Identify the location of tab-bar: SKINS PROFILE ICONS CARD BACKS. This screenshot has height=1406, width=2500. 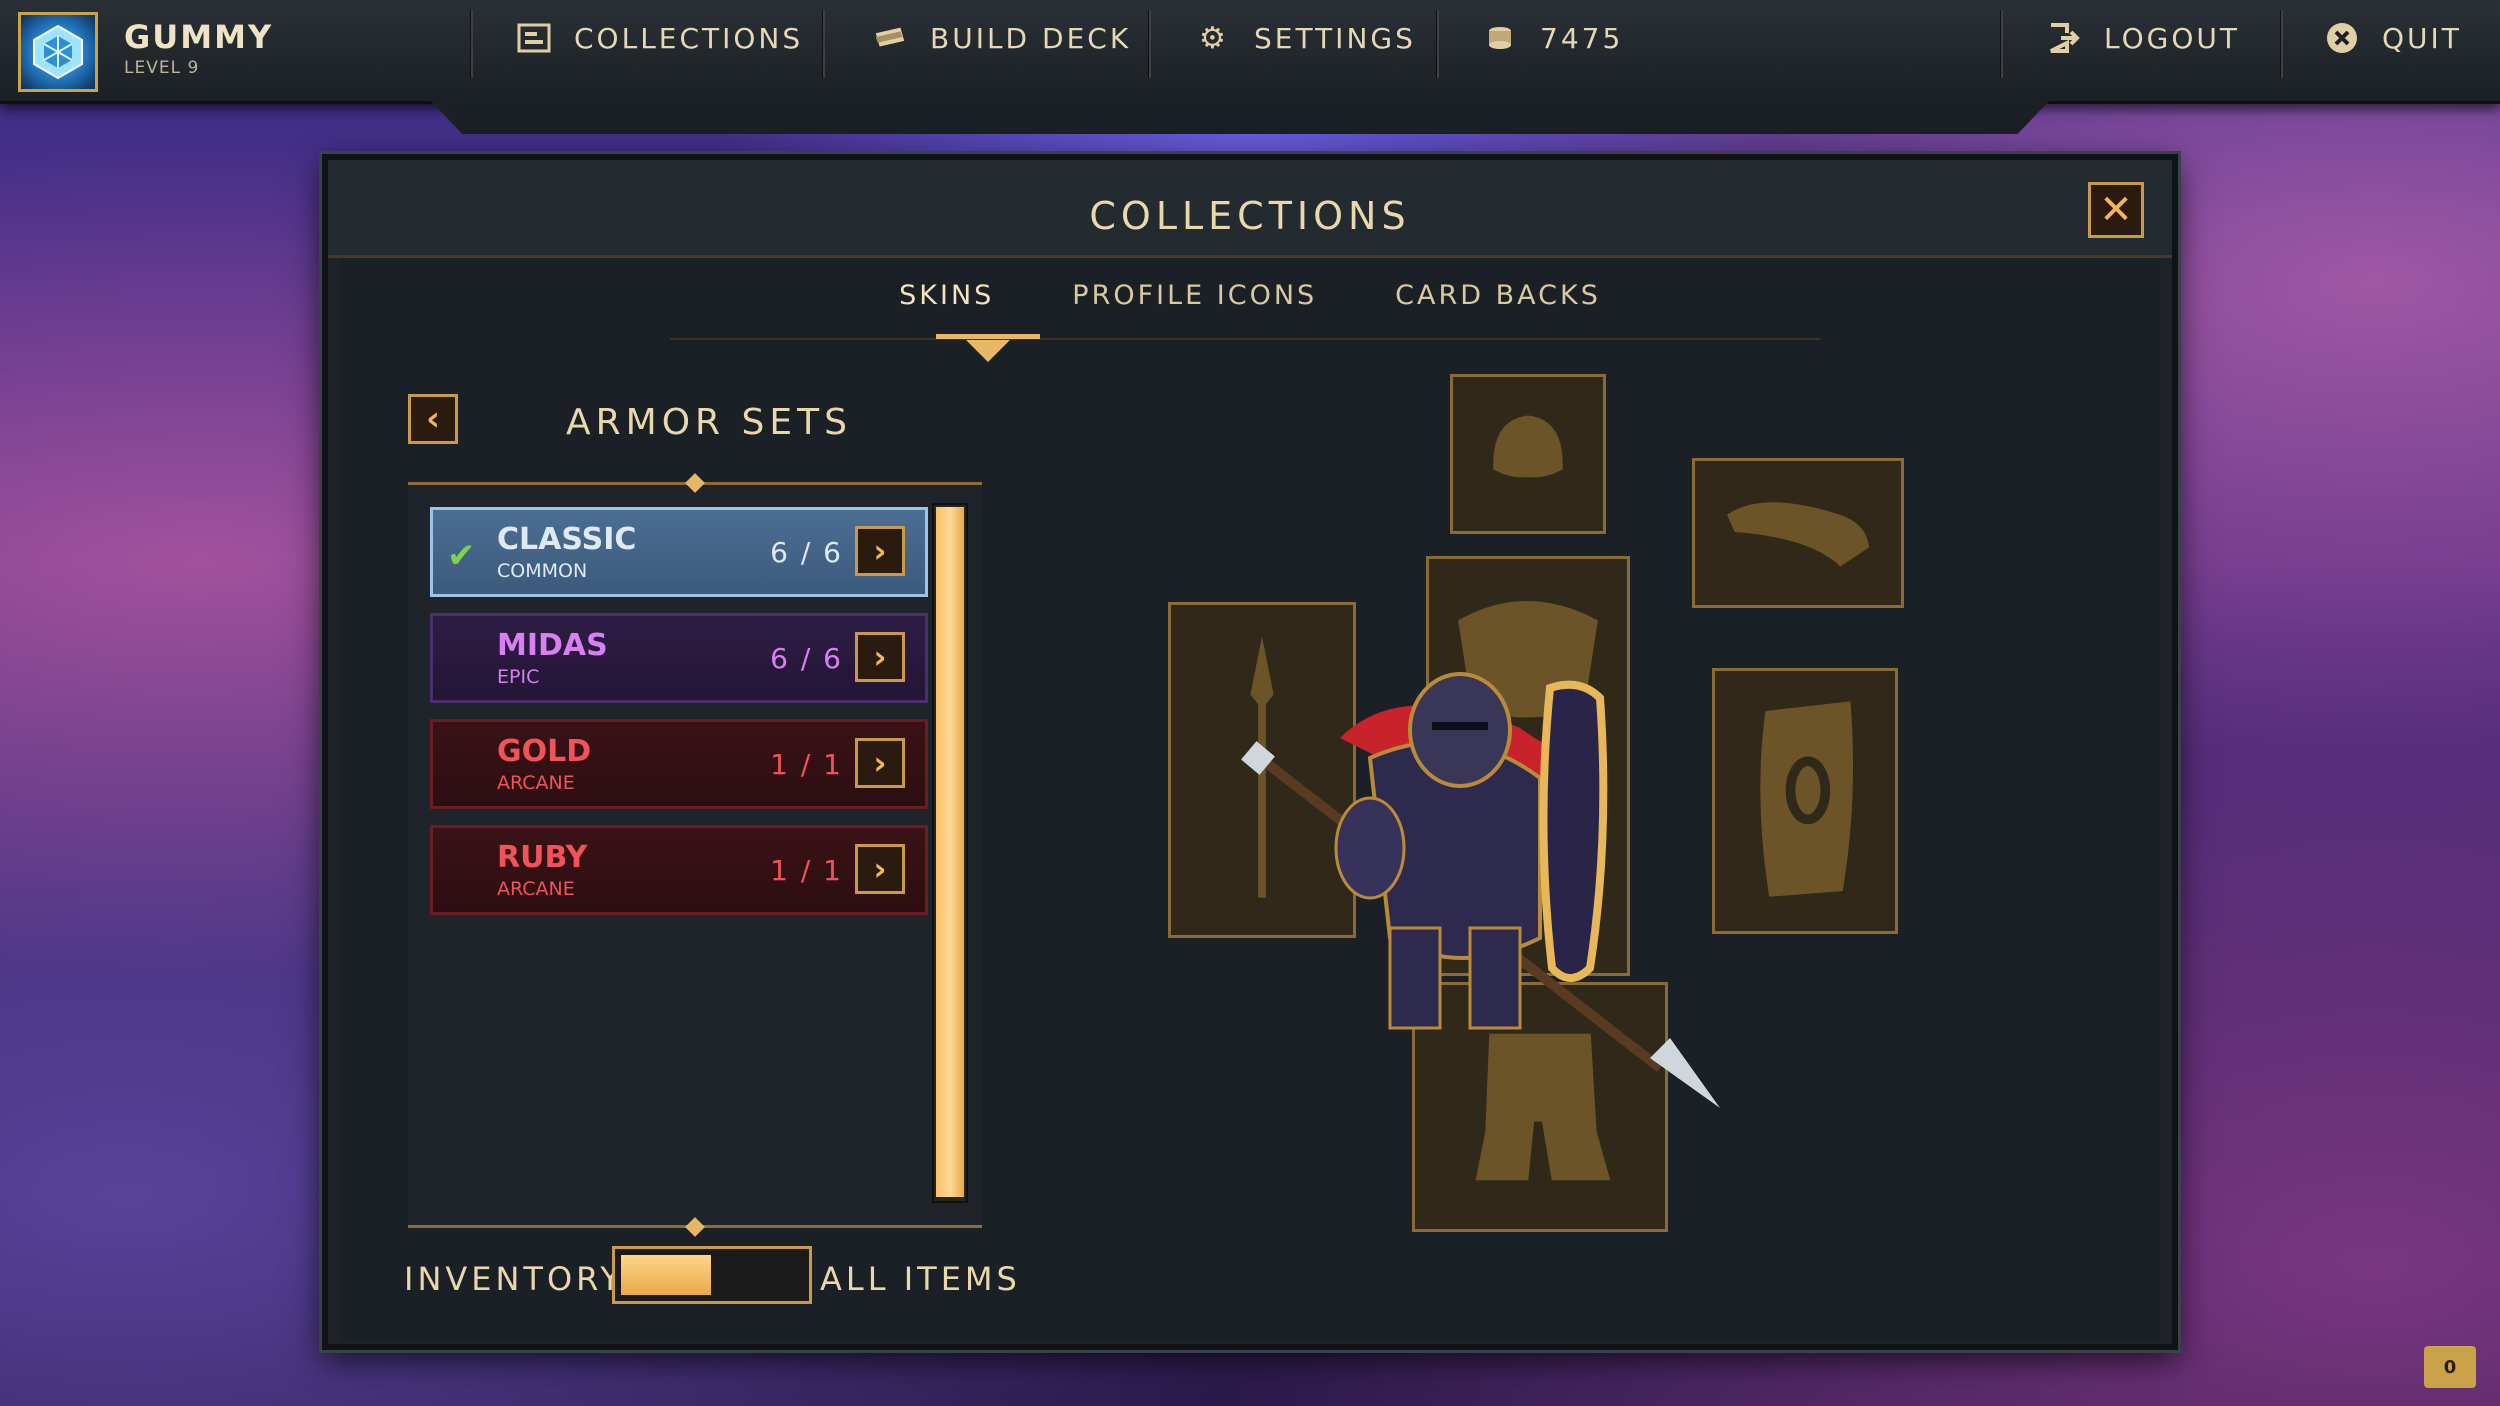
(1250, 295).